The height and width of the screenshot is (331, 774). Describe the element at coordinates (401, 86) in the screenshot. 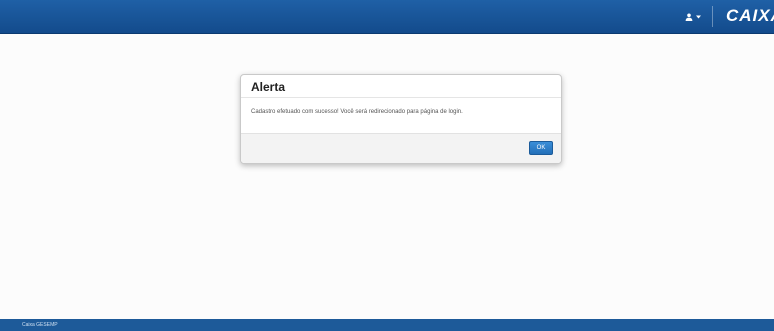

I see `dialog-header: Alerta` at that location.